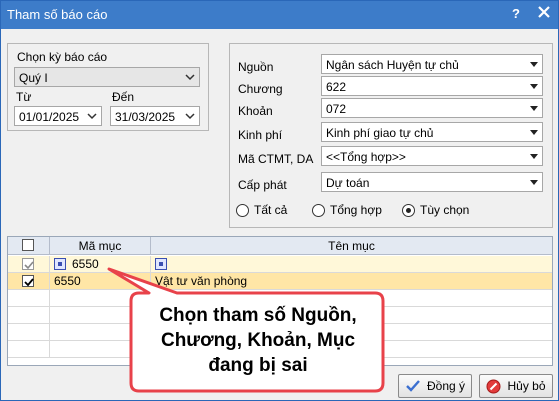  Describe the element at coordinates (258, 365) in the screenshot. I see `callout-line: đang bị sai` at that location.